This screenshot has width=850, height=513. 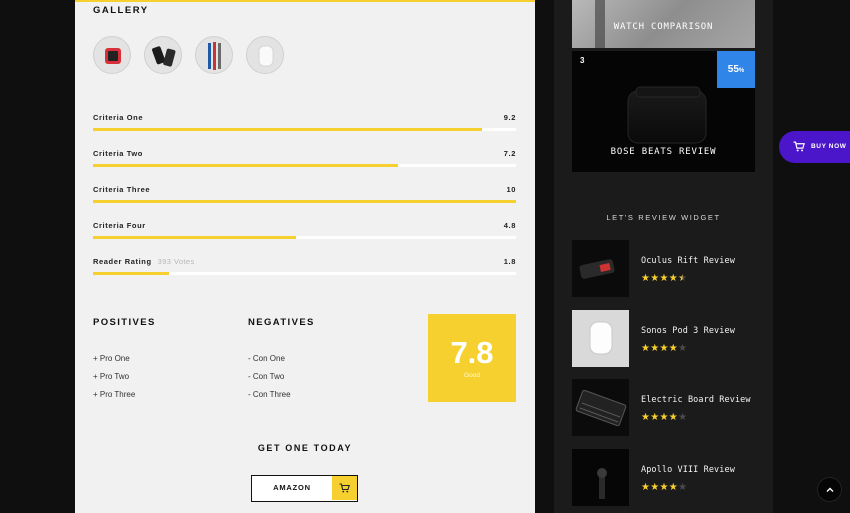 I want to click on positive-item: + Pro Two, so click(x=111, y=376).